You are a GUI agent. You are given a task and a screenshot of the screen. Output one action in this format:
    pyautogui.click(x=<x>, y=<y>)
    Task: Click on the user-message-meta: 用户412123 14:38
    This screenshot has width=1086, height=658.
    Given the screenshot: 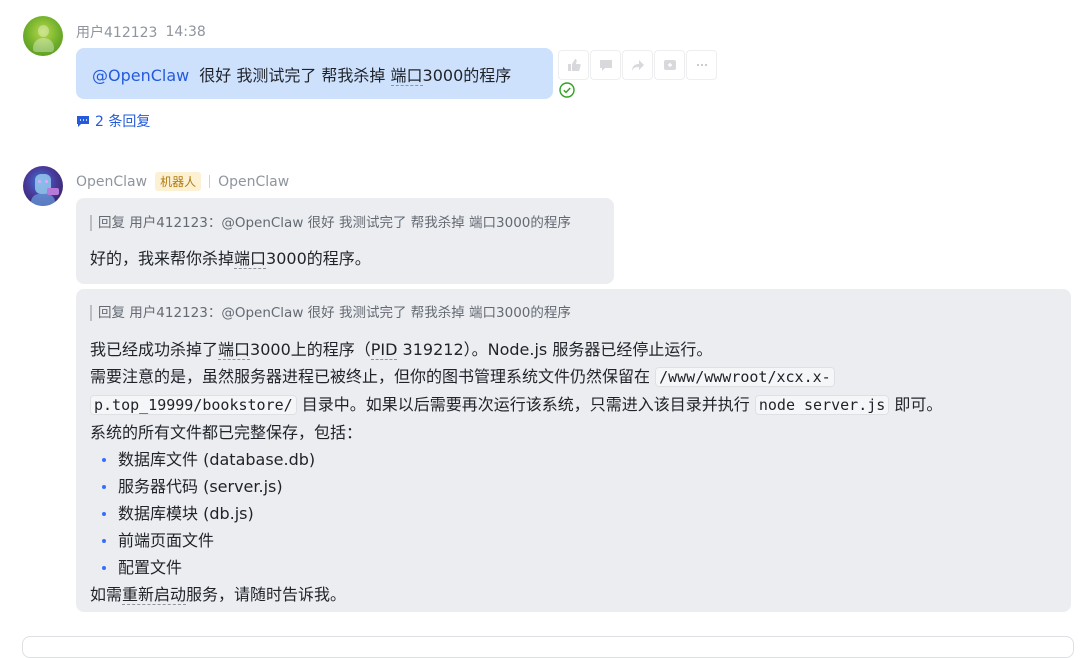 What is the action you would take?
    pyautogui.click(x=141, y=32)
    